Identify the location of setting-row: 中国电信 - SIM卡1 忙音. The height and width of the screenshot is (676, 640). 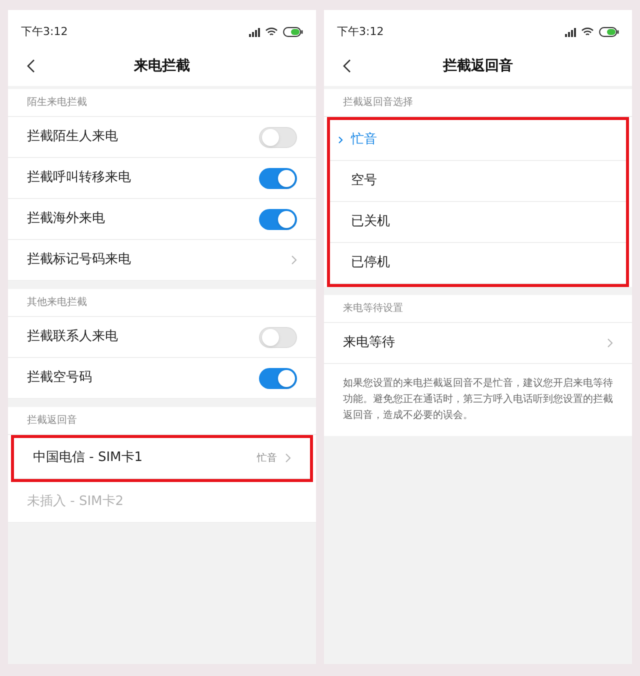
(162, 458).